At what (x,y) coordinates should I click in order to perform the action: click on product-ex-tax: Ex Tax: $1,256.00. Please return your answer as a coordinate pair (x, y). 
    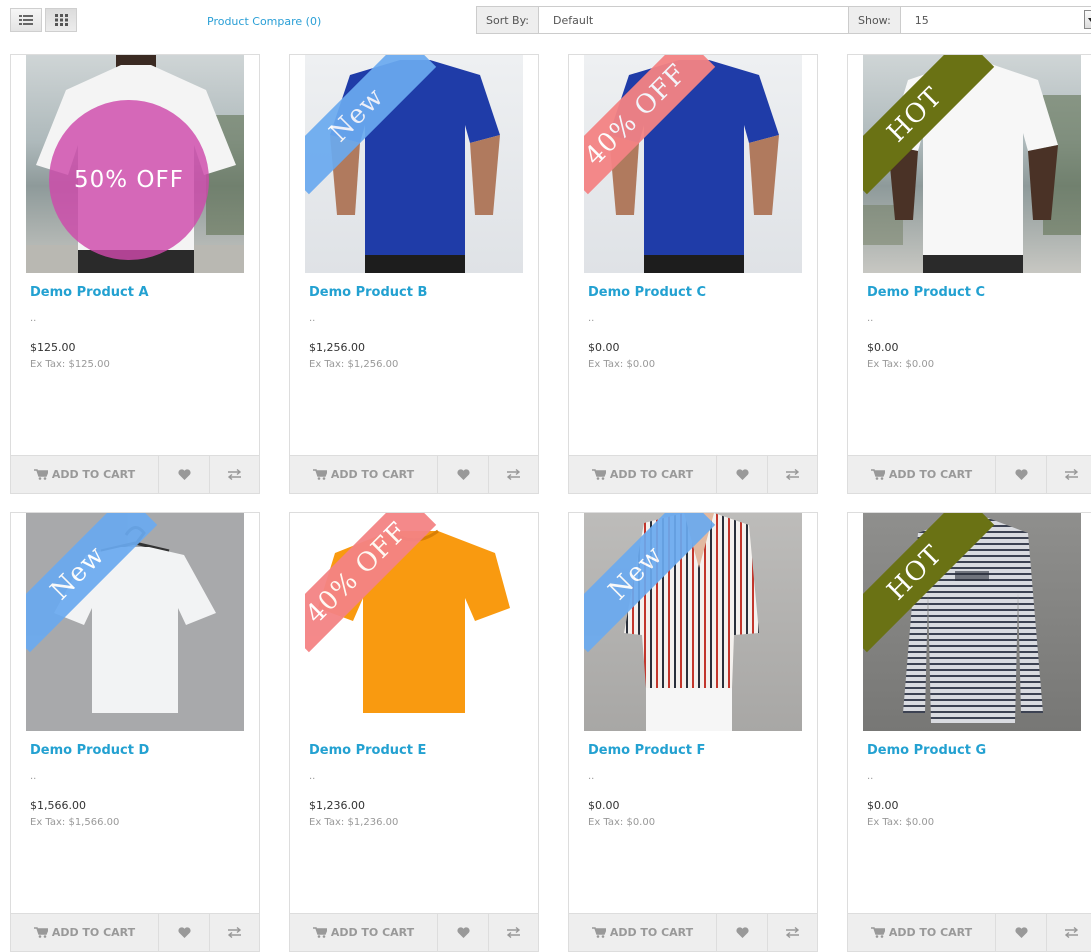
    Looking at the image, I should click on (354, 364).